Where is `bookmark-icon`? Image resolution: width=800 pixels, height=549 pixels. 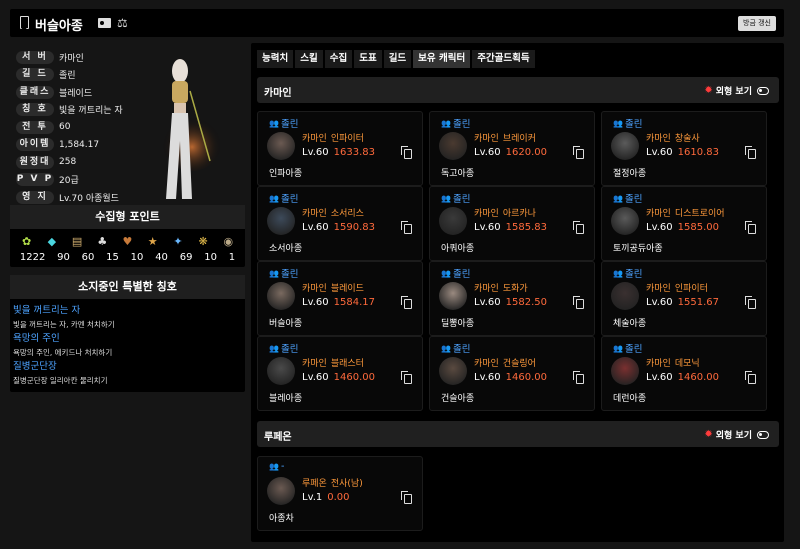 bookmark-icon is located at coordinates (24, 22).